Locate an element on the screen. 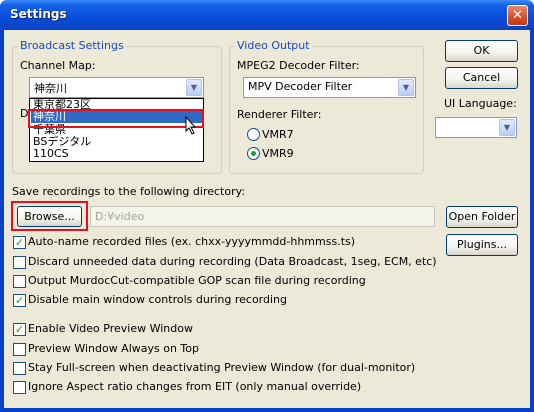 This screenshot has width=534, height=412. ok-button: OK is located at coordinates (481, 51).